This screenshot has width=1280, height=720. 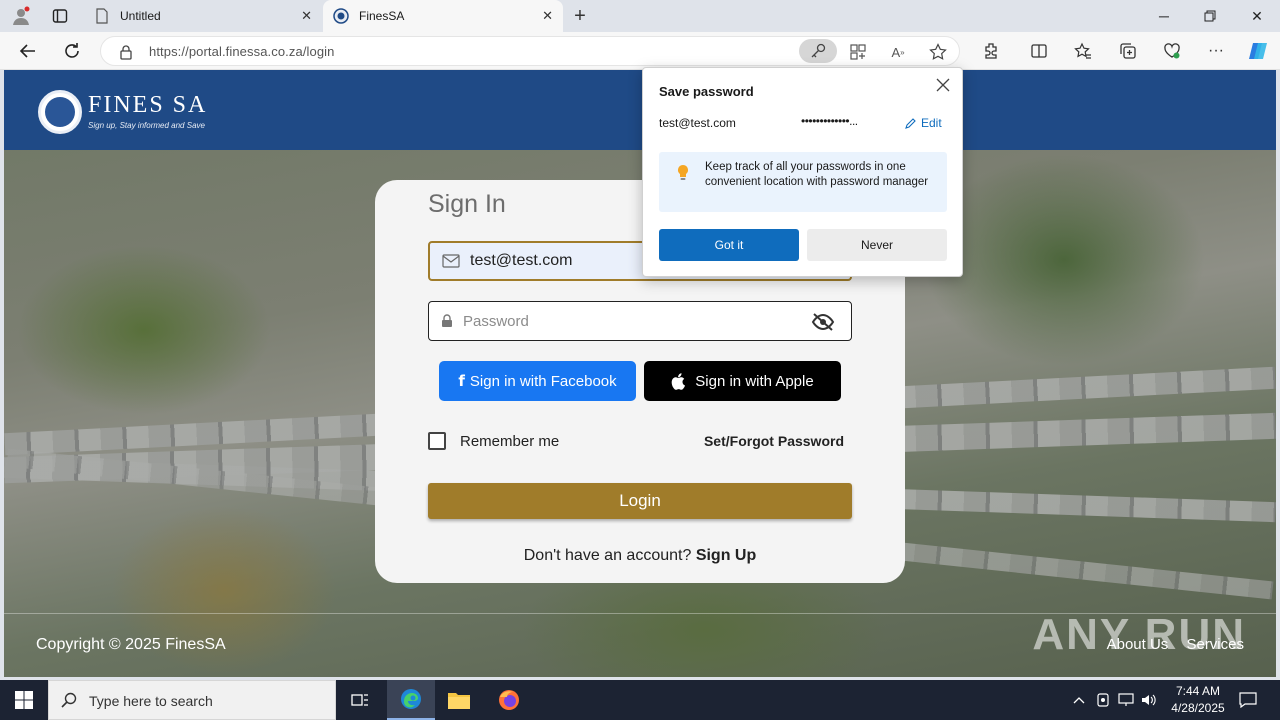 What do you see at coordinates (60, 112) in the screenshot?
I see `finessa-logo-icon` at bounding box center [60, 112].